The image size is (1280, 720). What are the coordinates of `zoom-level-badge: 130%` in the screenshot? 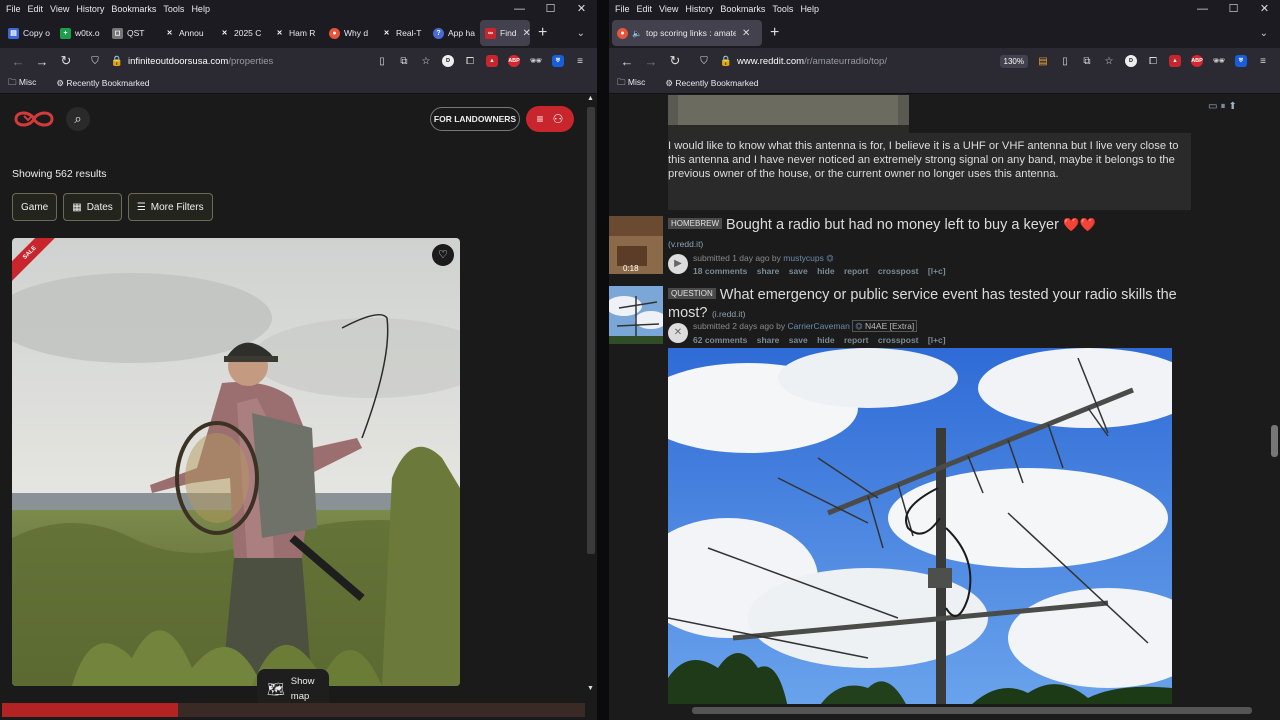 It's located at (1013, 61).